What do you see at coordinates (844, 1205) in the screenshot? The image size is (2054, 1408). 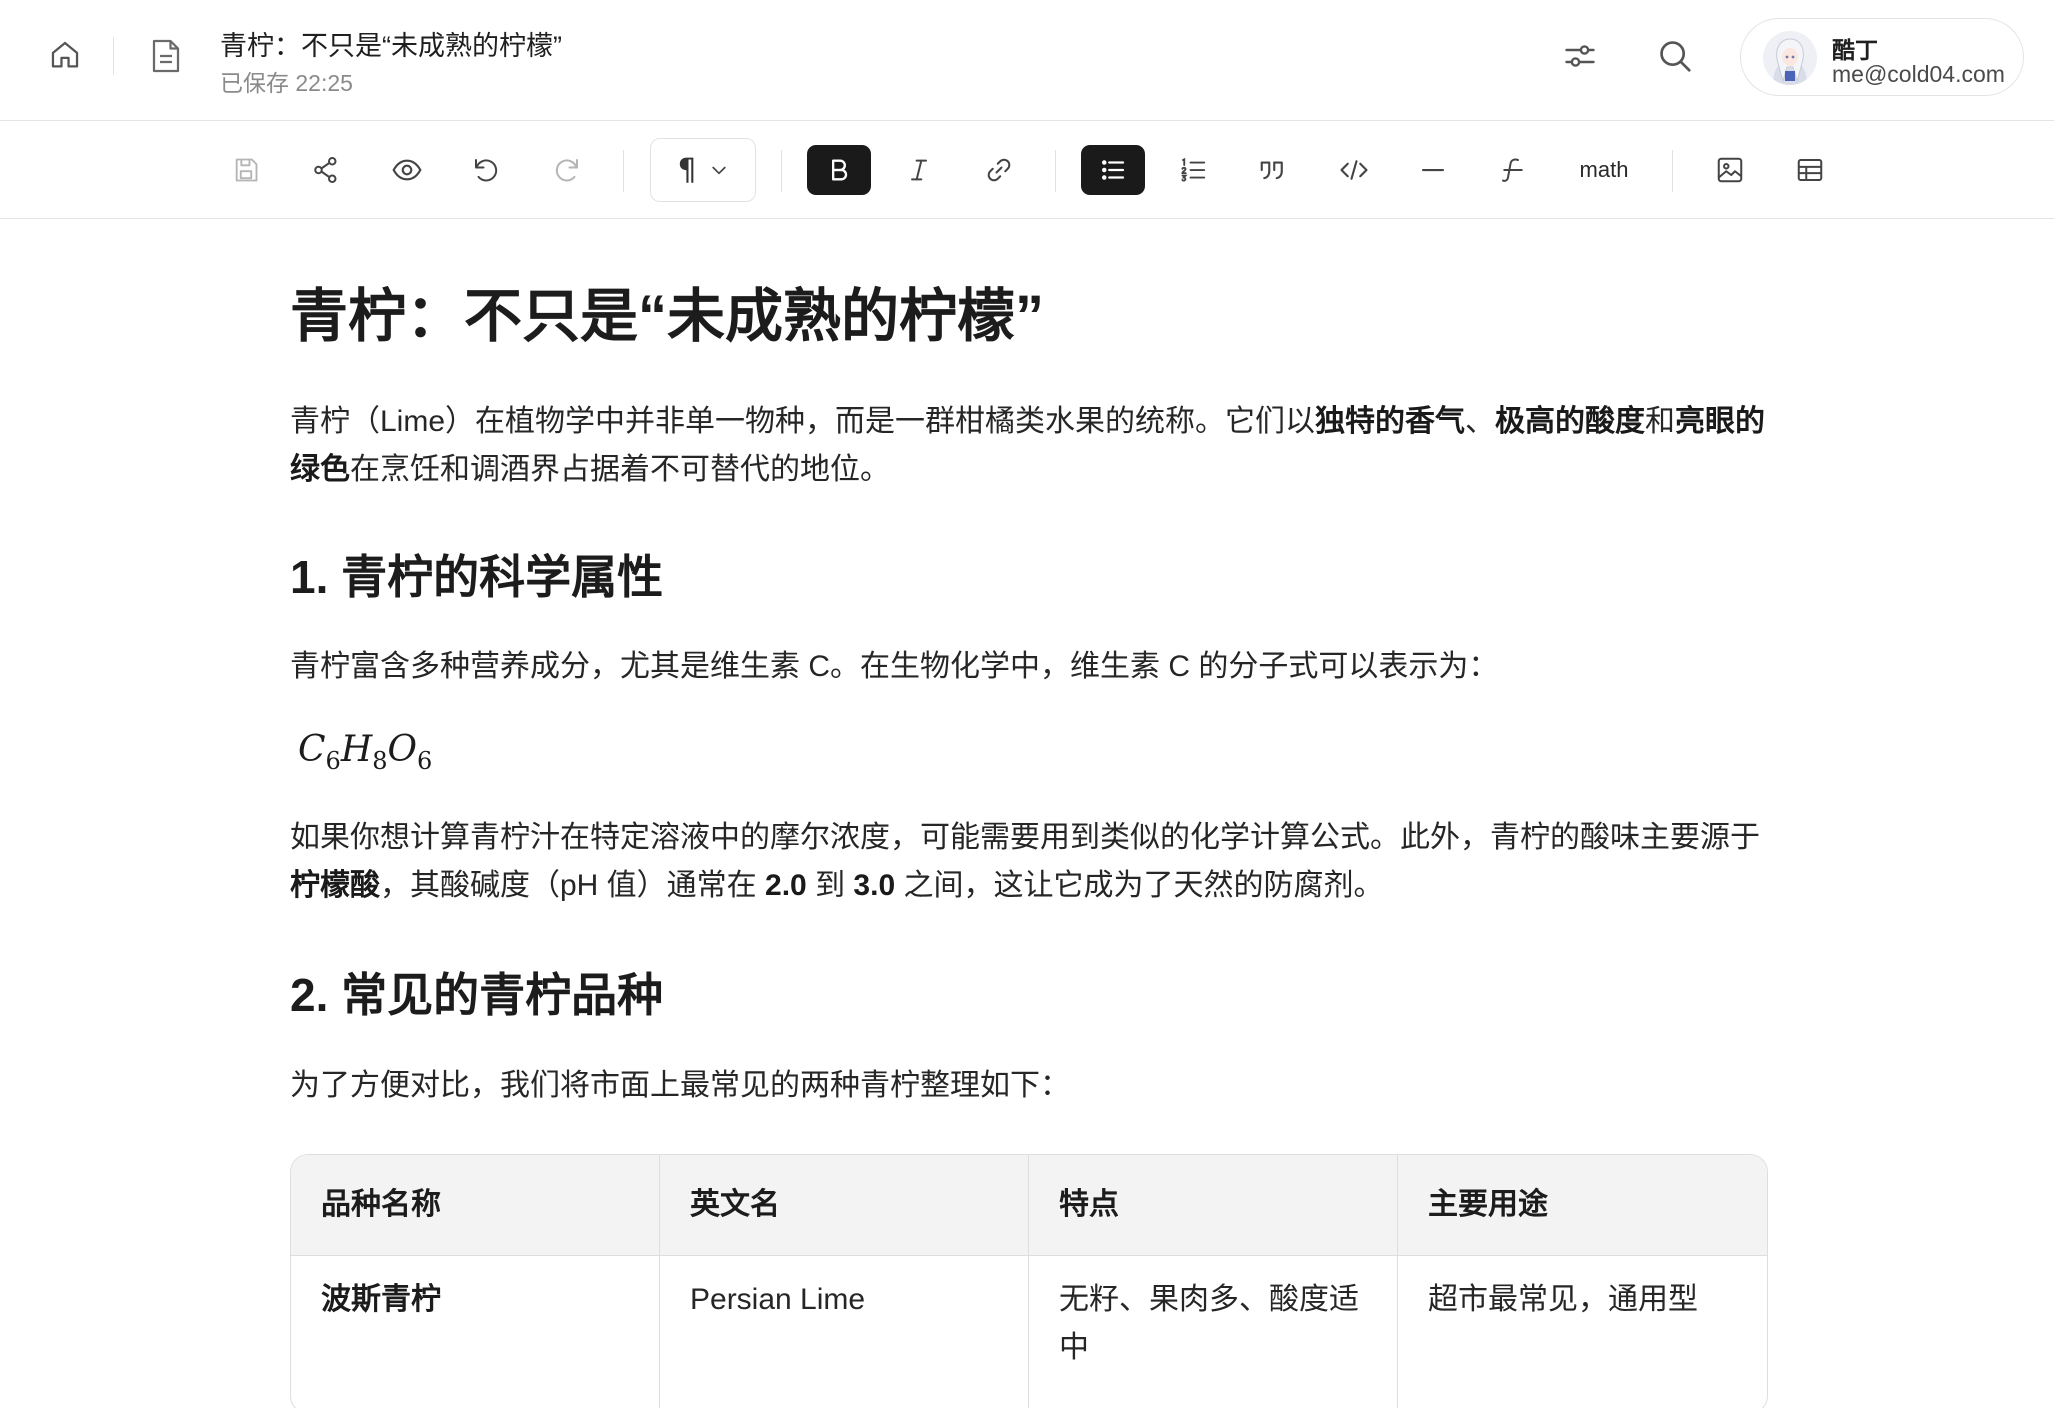 I see `table-header-cell: 英文名` at bounding box center [844, 1205].